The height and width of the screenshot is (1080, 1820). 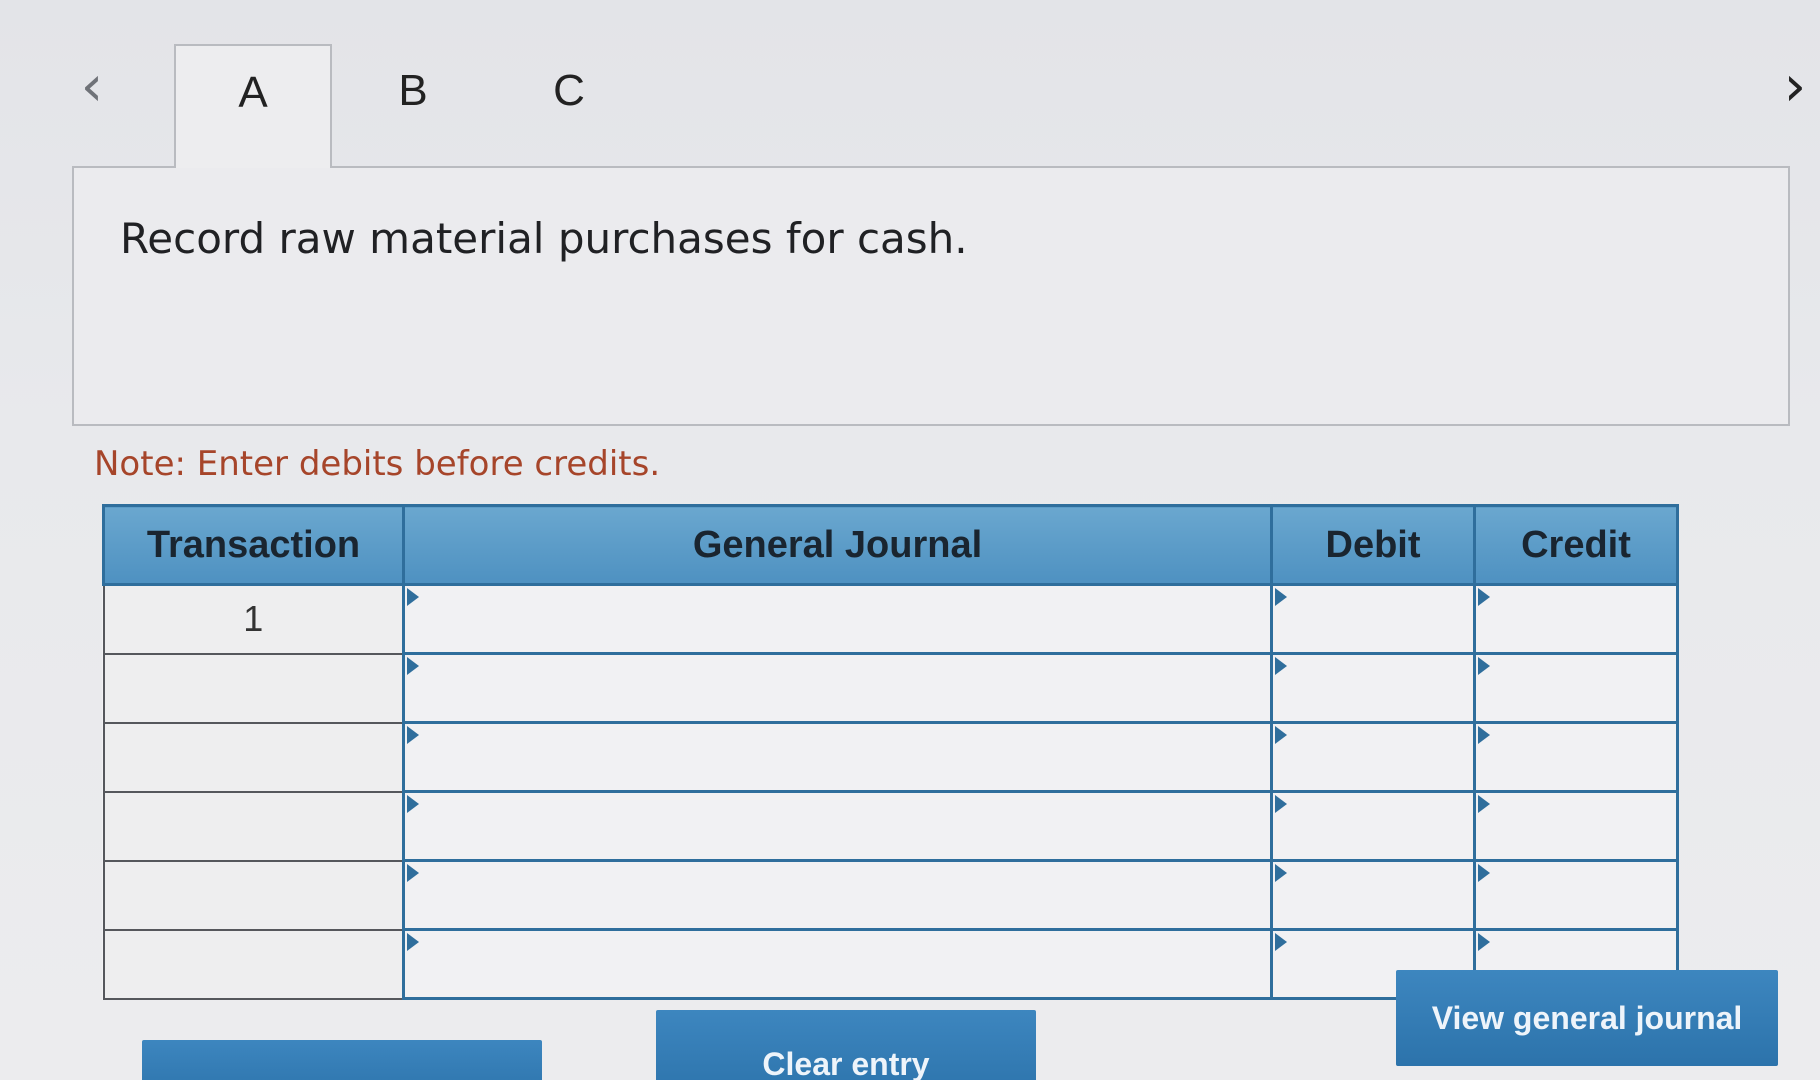 What do you see at coordinates (253, 545) in the screenshot?
I see `transaction-header: Transaction` at bounding box center [253, 545].